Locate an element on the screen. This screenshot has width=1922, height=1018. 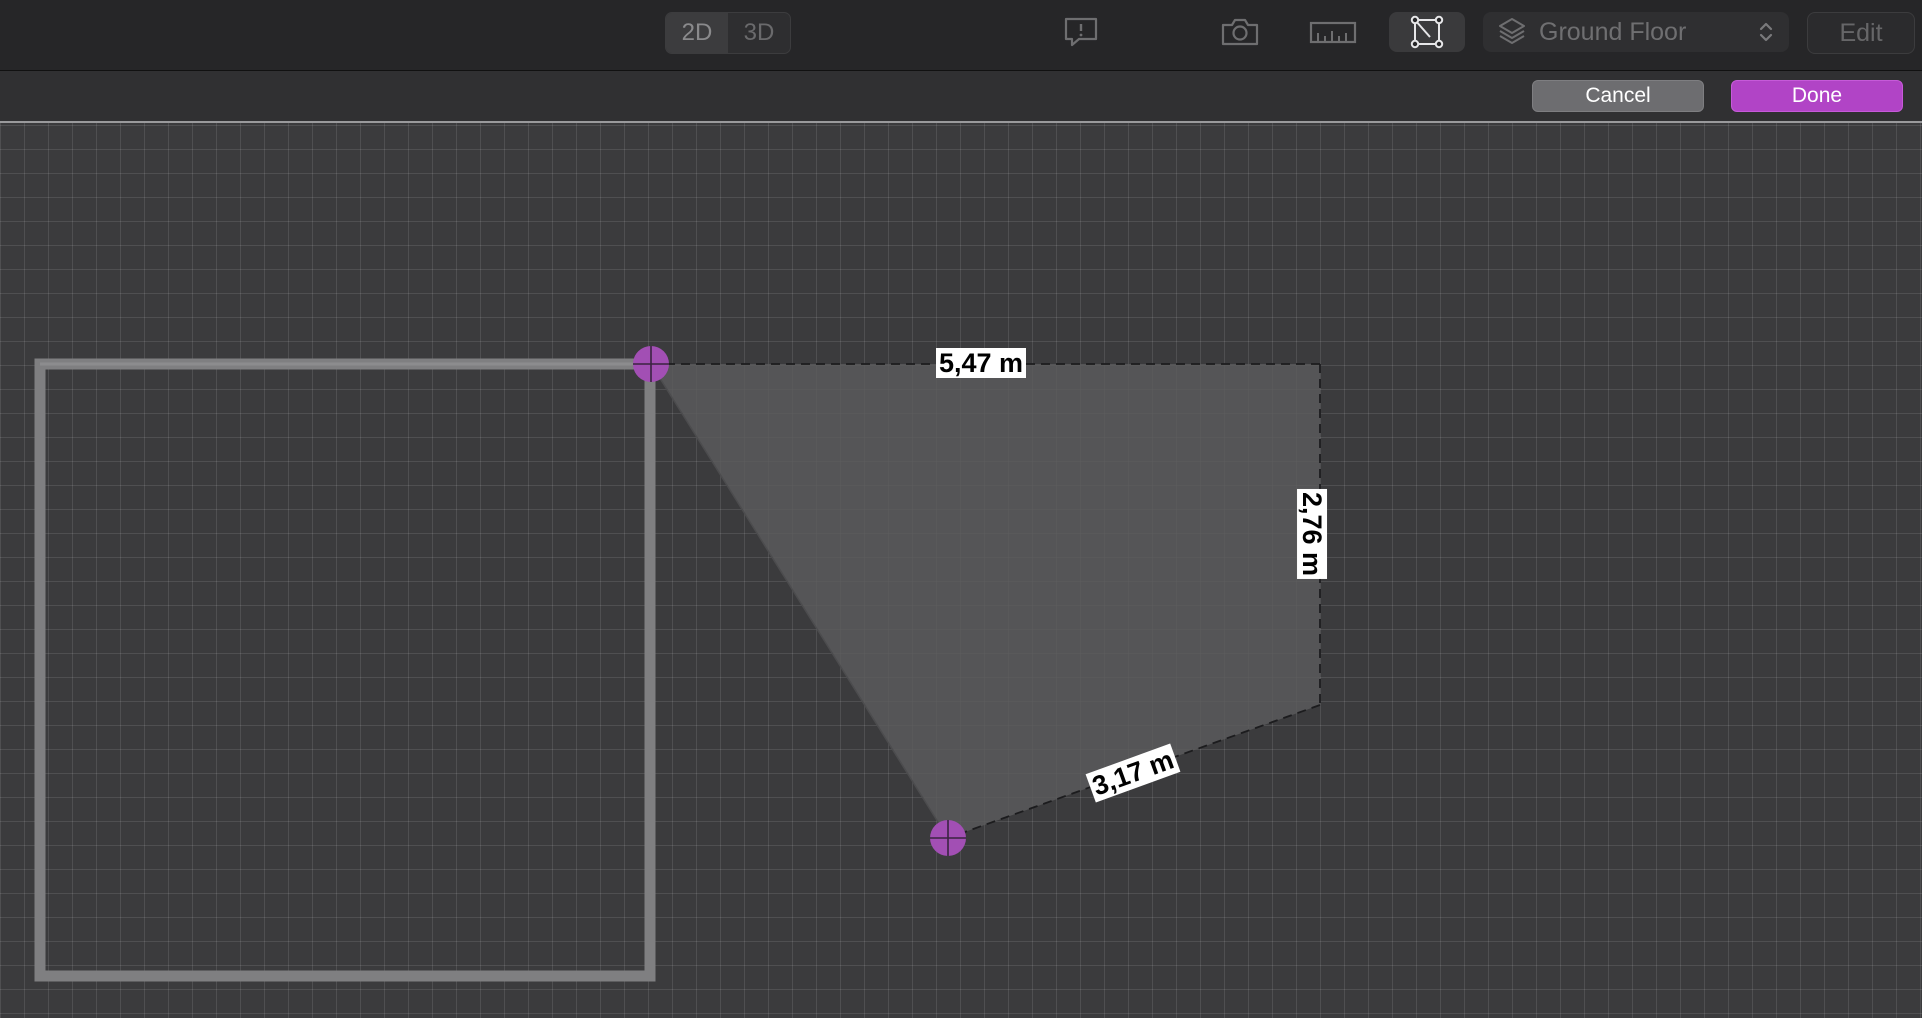
view-3d-button: 3D is located at coordinates (759, 33).